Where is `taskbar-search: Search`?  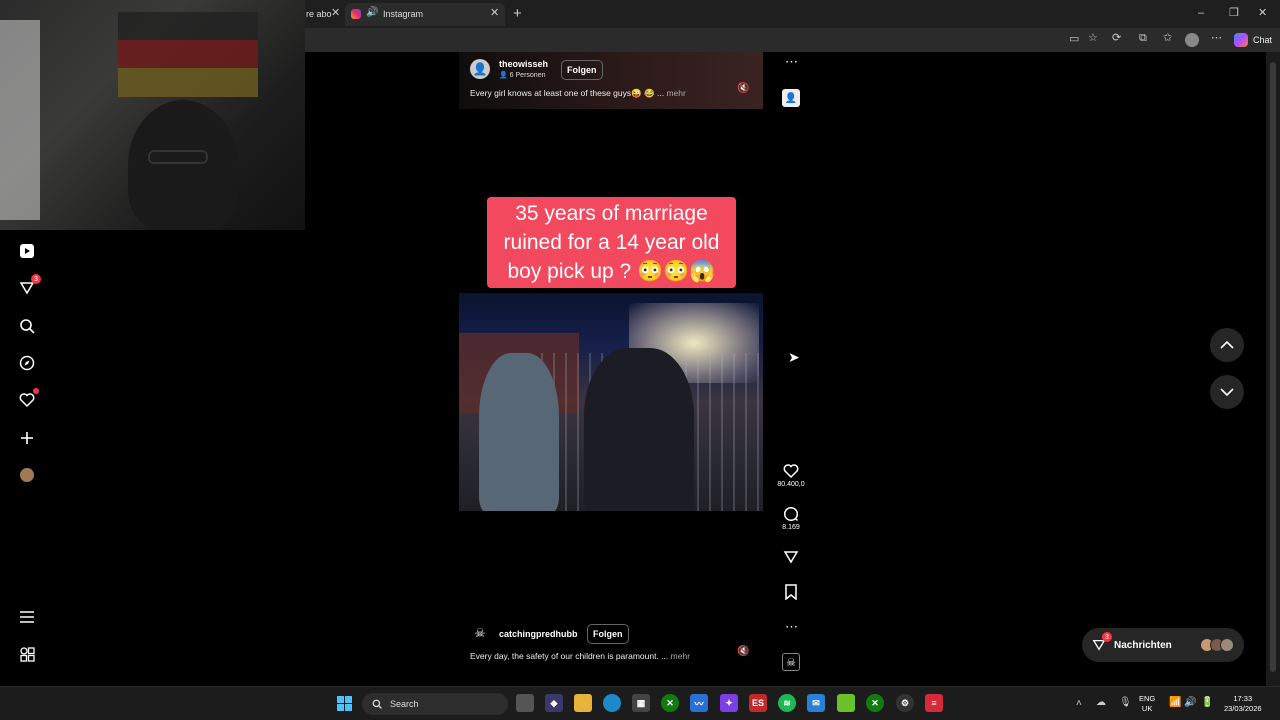
taskbar-search: Search is located at coordinates (435, 704).